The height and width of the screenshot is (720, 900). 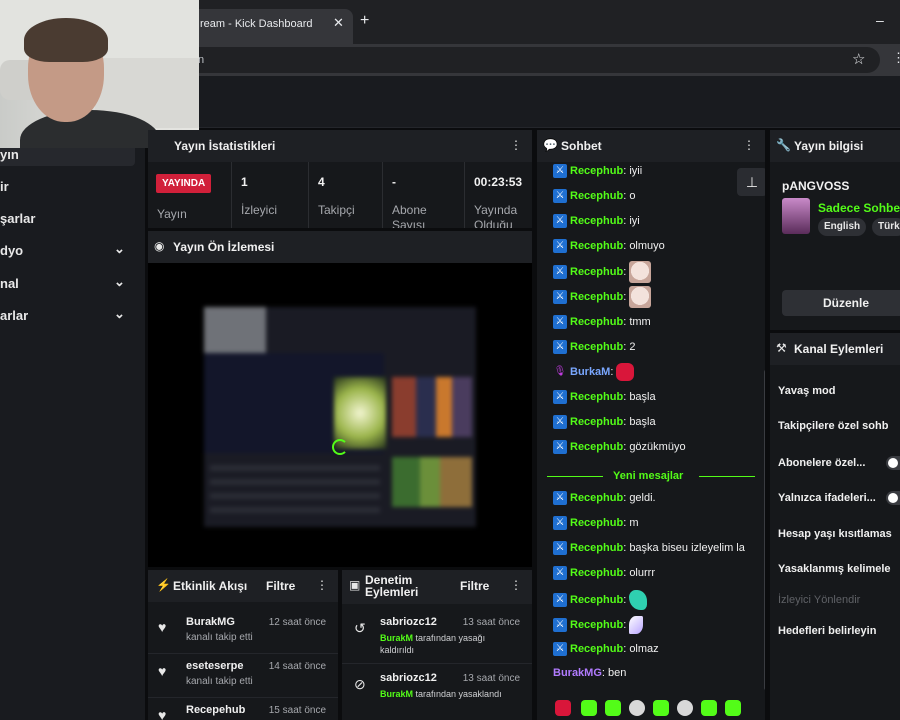 I want to click on language-tag: English, so click(x=842, y=227).